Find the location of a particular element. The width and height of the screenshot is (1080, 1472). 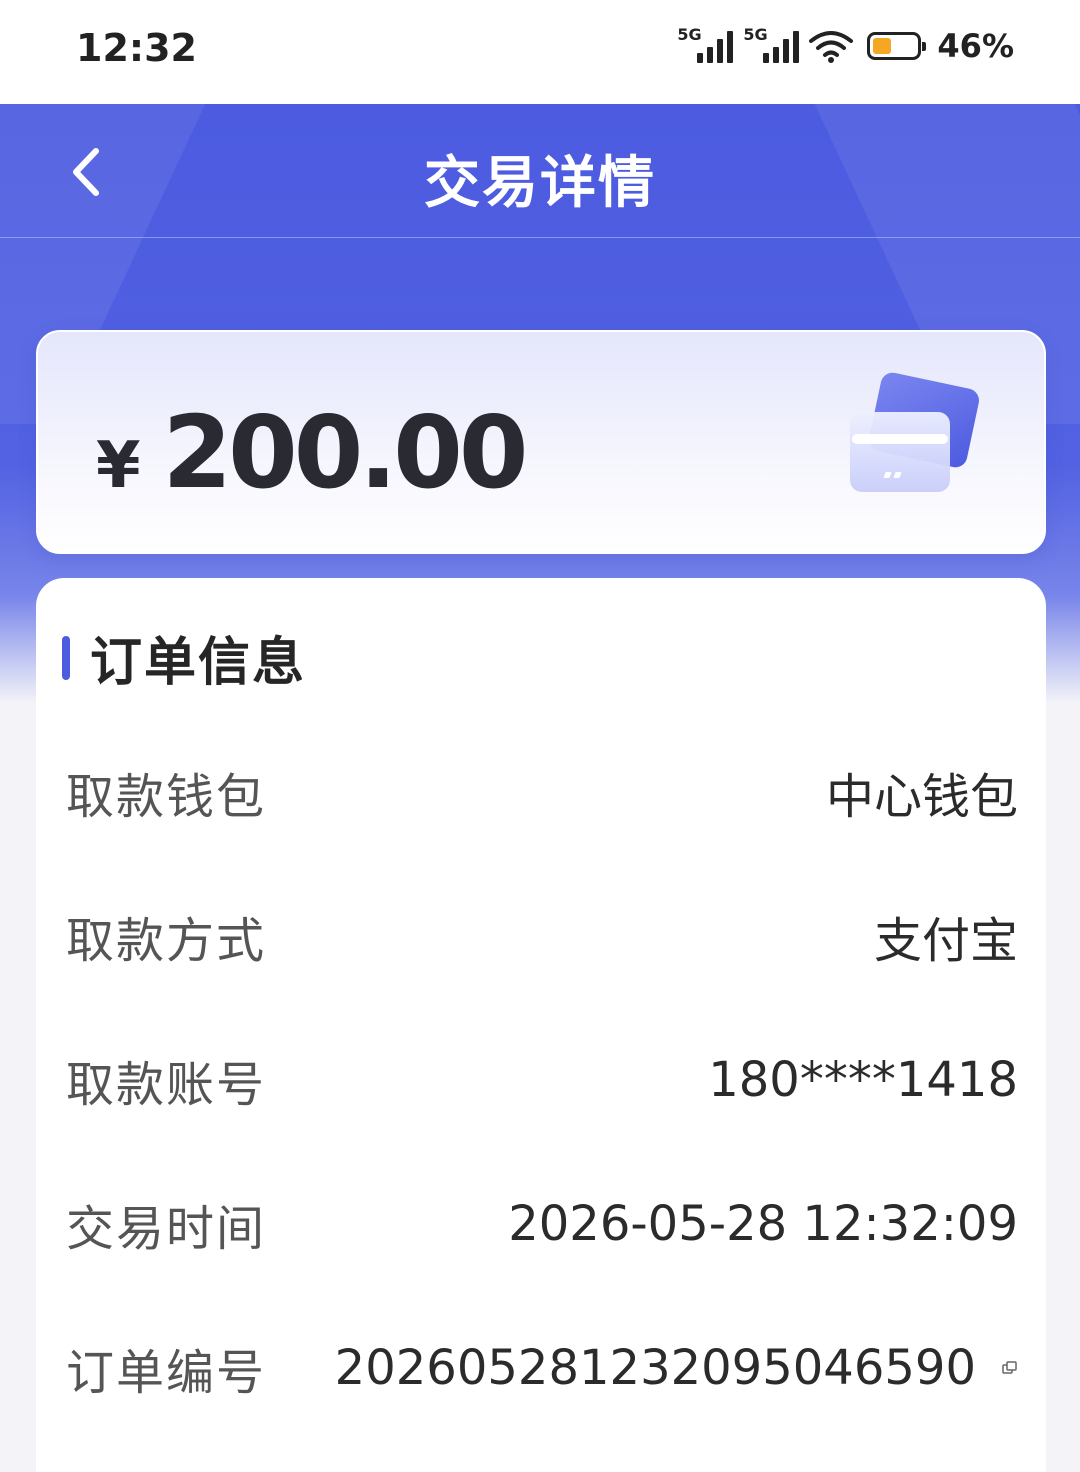

currency-symbol: ¥ is located at coordinates (118, 466).